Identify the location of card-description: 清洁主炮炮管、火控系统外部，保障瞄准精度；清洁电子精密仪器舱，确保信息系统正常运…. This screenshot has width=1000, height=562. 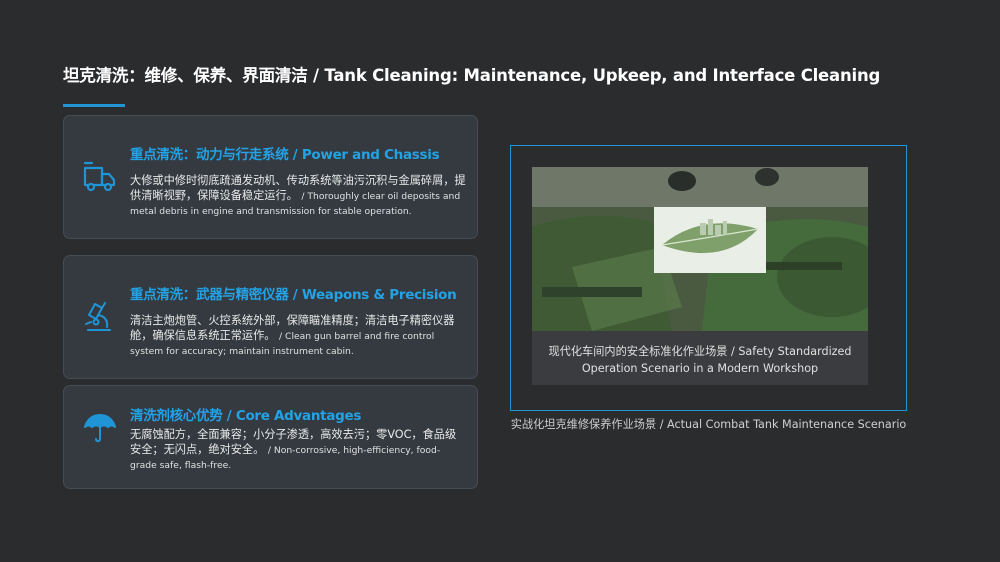
(298, 335).